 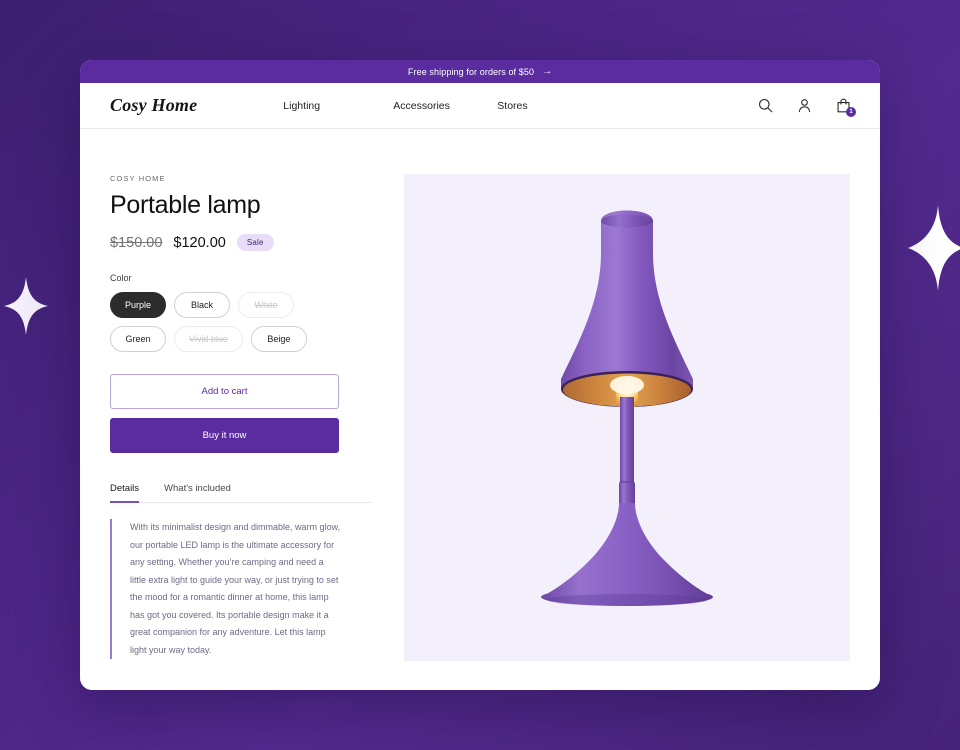 What do you see at coordinates (241, 493) in the screenshot?
I see `product-tabs: Details What's included` at bounding box center [241, 493].